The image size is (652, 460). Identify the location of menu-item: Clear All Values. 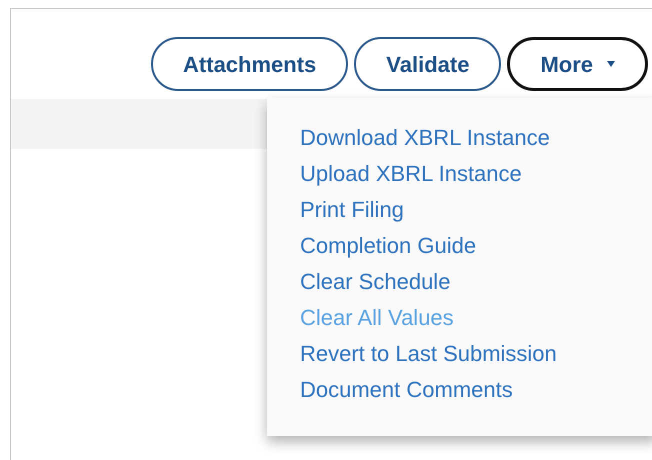
(476, 318).